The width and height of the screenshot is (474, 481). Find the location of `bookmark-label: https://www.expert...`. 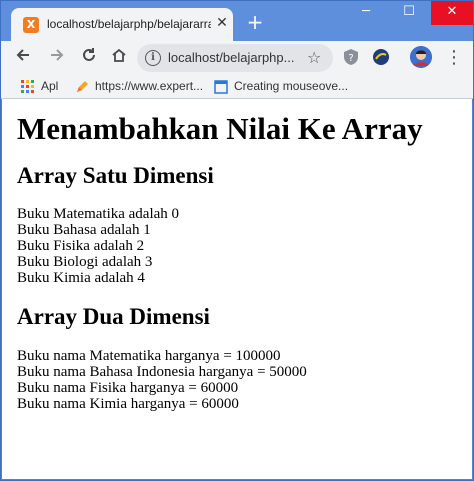

bookmark-label: https://www.expert... is located at coordinates (149, 86).